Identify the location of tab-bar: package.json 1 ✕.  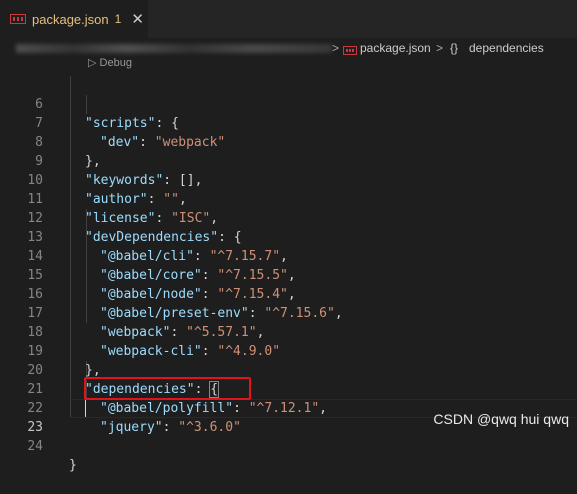
(288, 19).